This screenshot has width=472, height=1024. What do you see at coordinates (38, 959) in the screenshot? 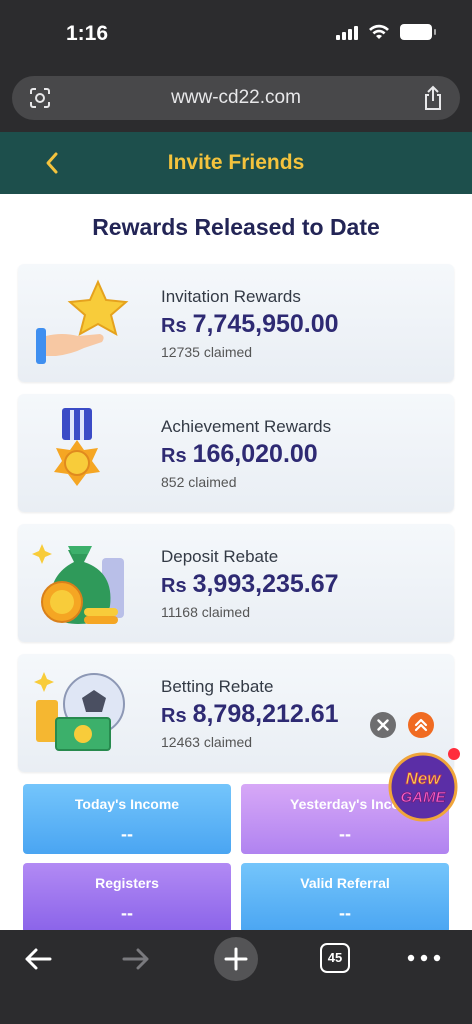
I see `back-icon` at bounding box center [38, 959].